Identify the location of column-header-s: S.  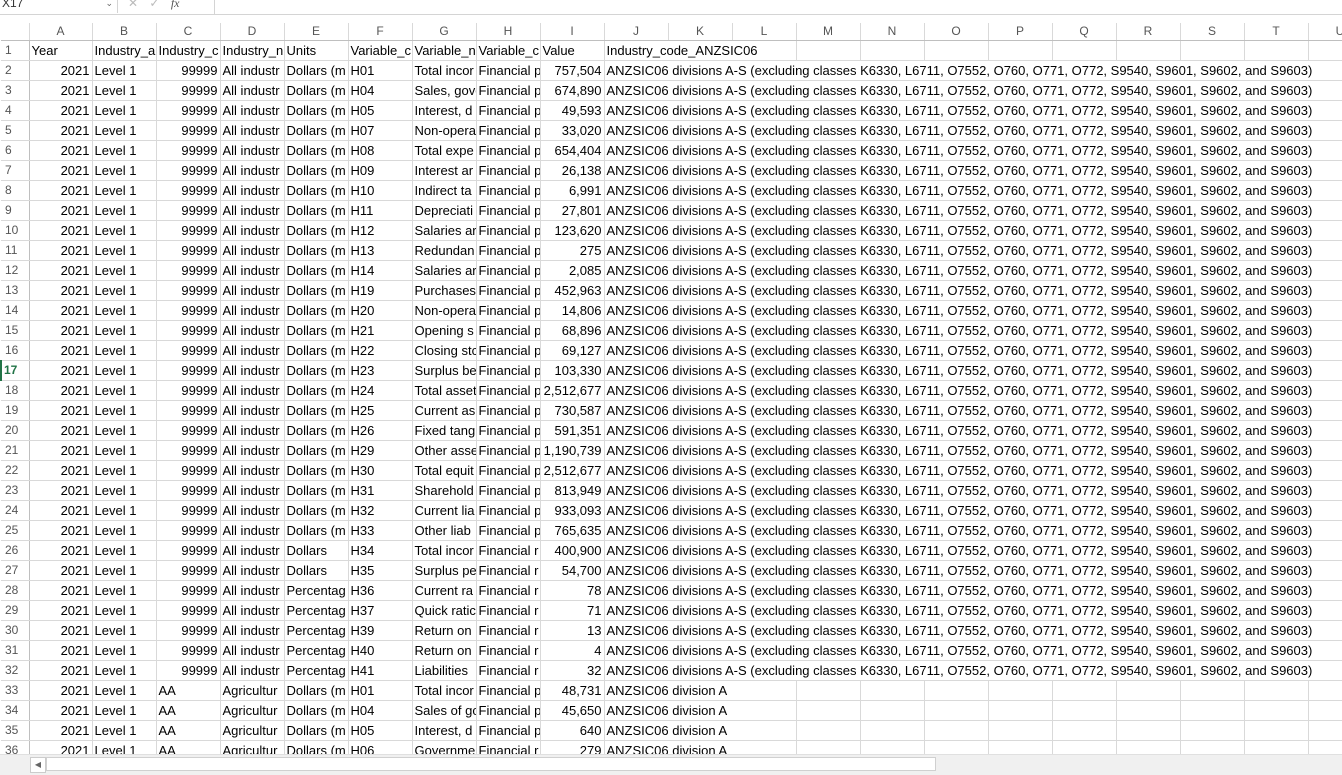
(1212, 32).